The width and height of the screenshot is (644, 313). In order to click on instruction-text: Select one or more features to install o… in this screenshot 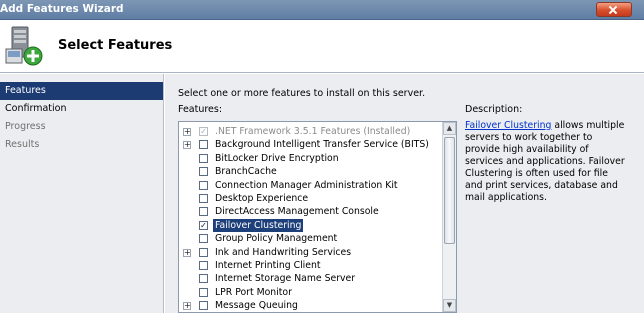, I will do `click(302, 93)`.